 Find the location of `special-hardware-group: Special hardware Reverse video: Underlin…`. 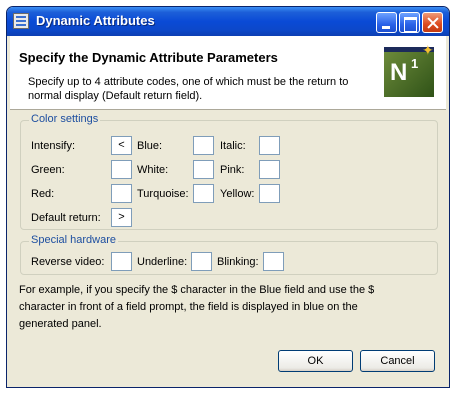

special-hardware-group: Special hardware Reverse video: Underlin… is located at coordinates (229, 254).